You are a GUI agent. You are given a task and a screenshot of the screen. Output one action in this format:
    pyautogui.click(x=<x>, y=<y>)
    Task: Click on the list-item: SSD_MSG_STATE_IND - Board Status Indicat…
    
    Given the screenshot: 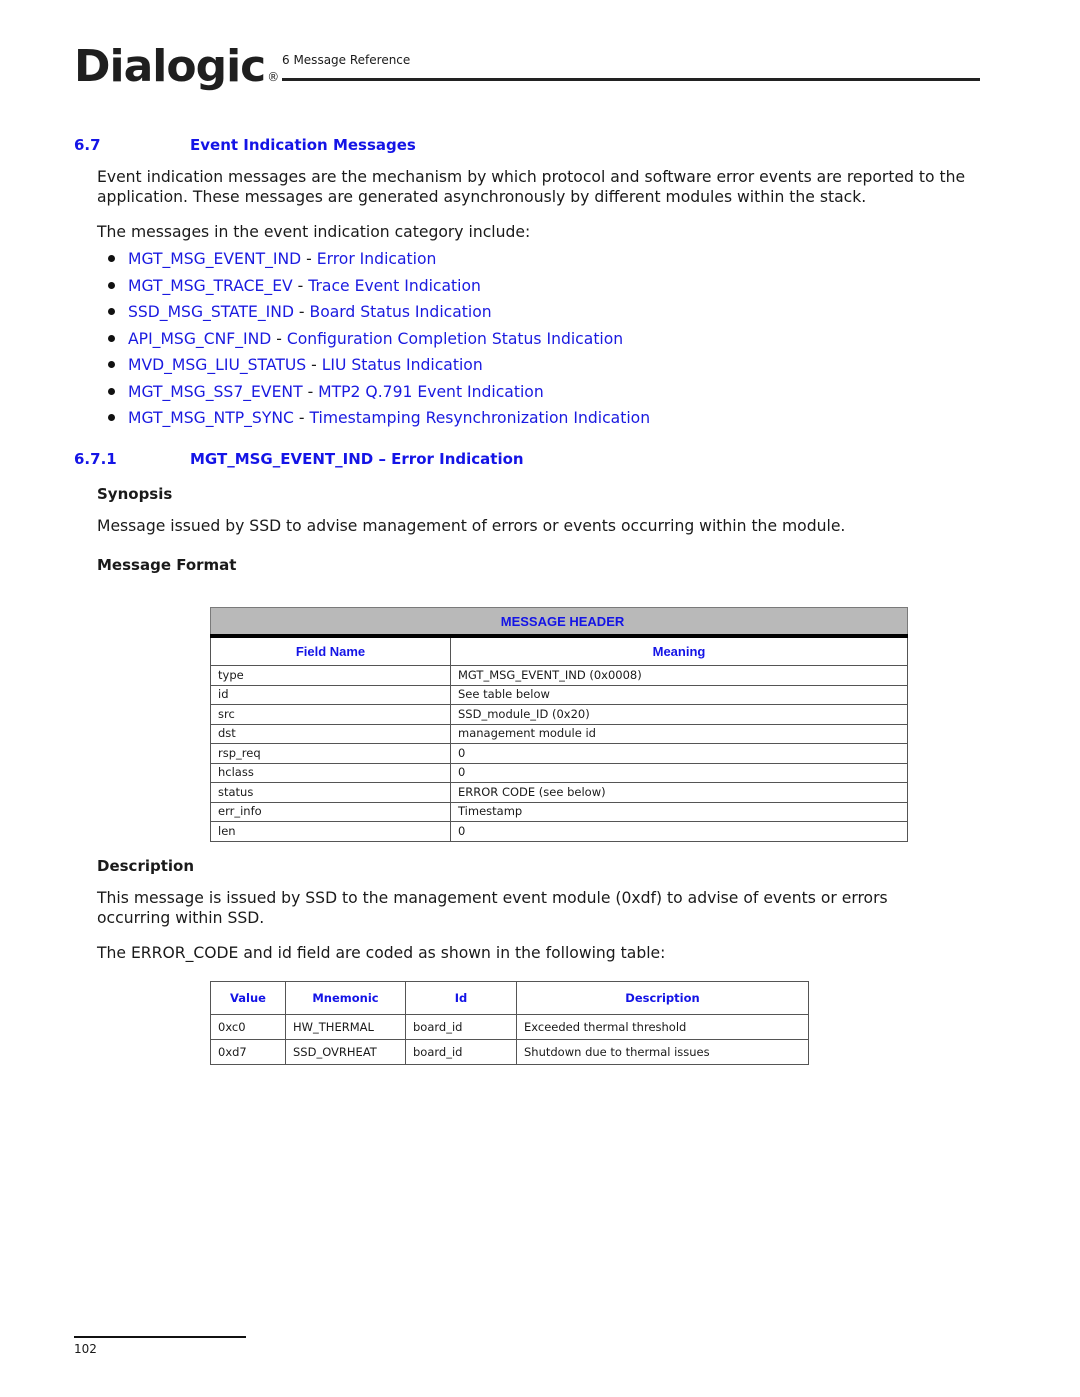 What is the action you would take?
    pyautogui.click(x=373, y=314)
    